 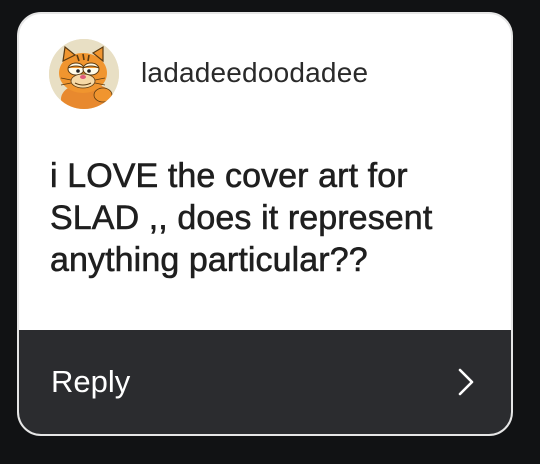 I want to click on chevron-right-icon, so click(x=466, y=382).